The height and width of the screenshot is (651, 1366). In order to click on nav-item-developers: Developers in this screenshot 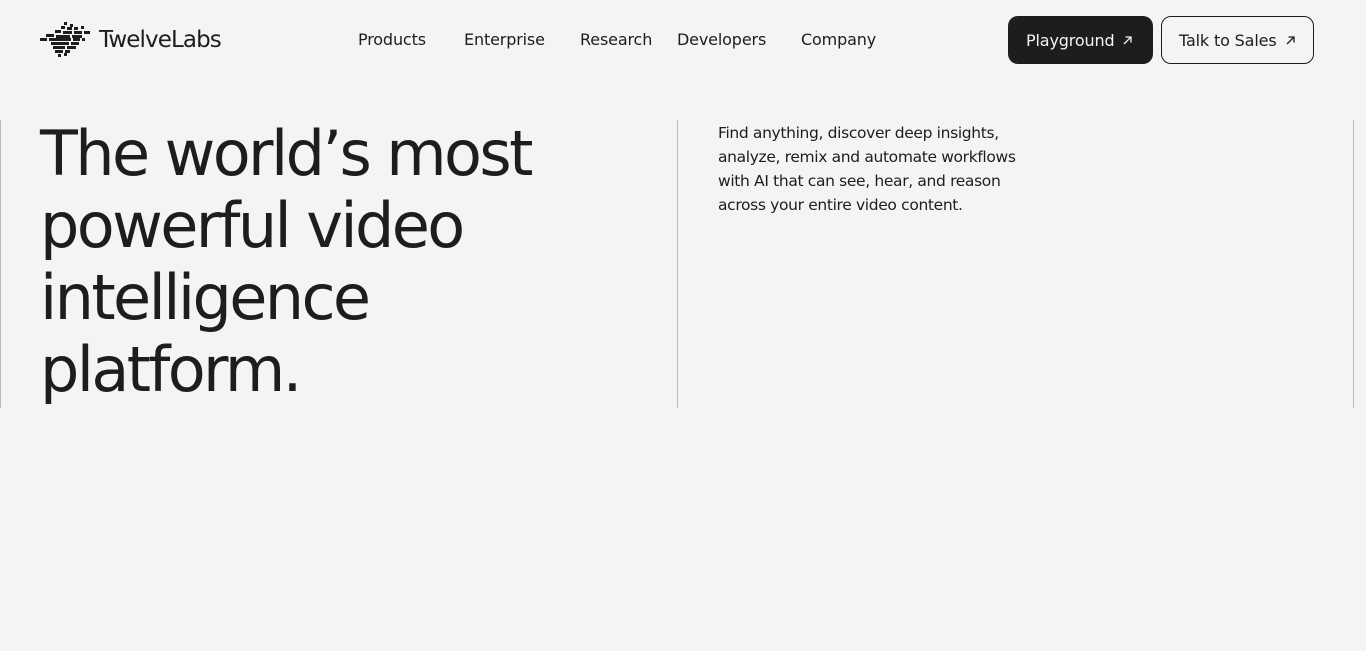, I will do `click(721, 40)`.